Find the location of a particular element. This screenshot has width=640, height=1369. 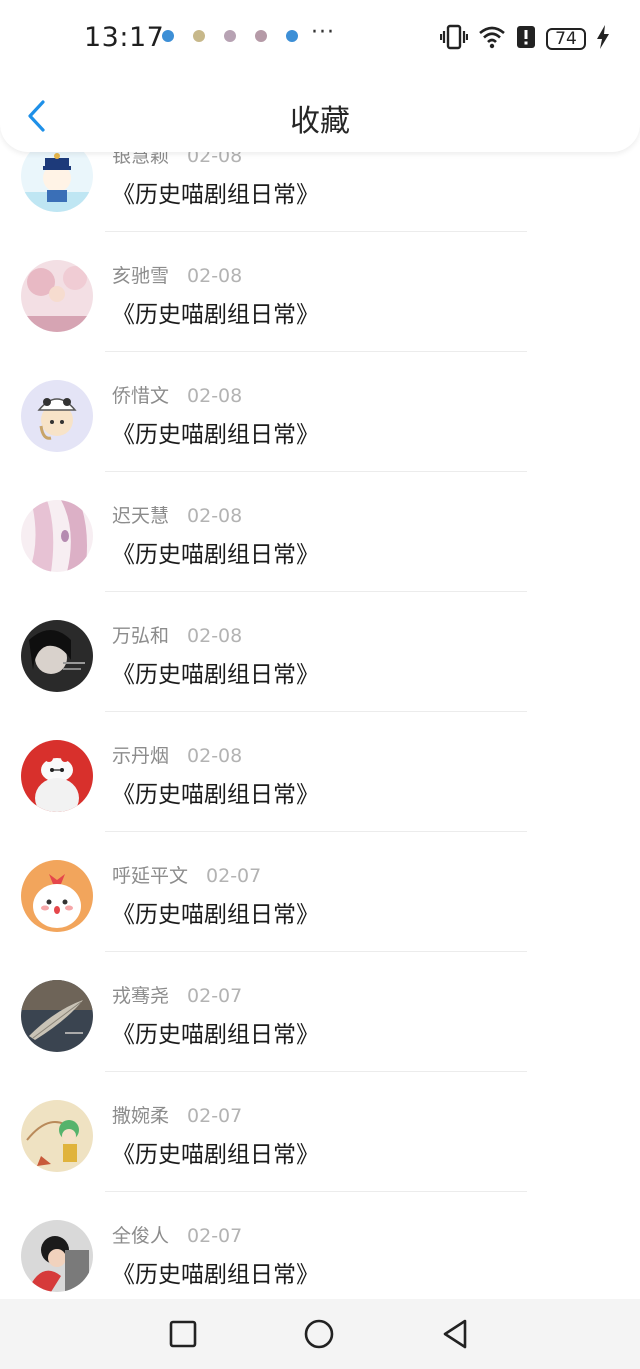

list-item: 侨惜文 02-08 《历史喵剧组日常》 is located at coordinates (320, 421).